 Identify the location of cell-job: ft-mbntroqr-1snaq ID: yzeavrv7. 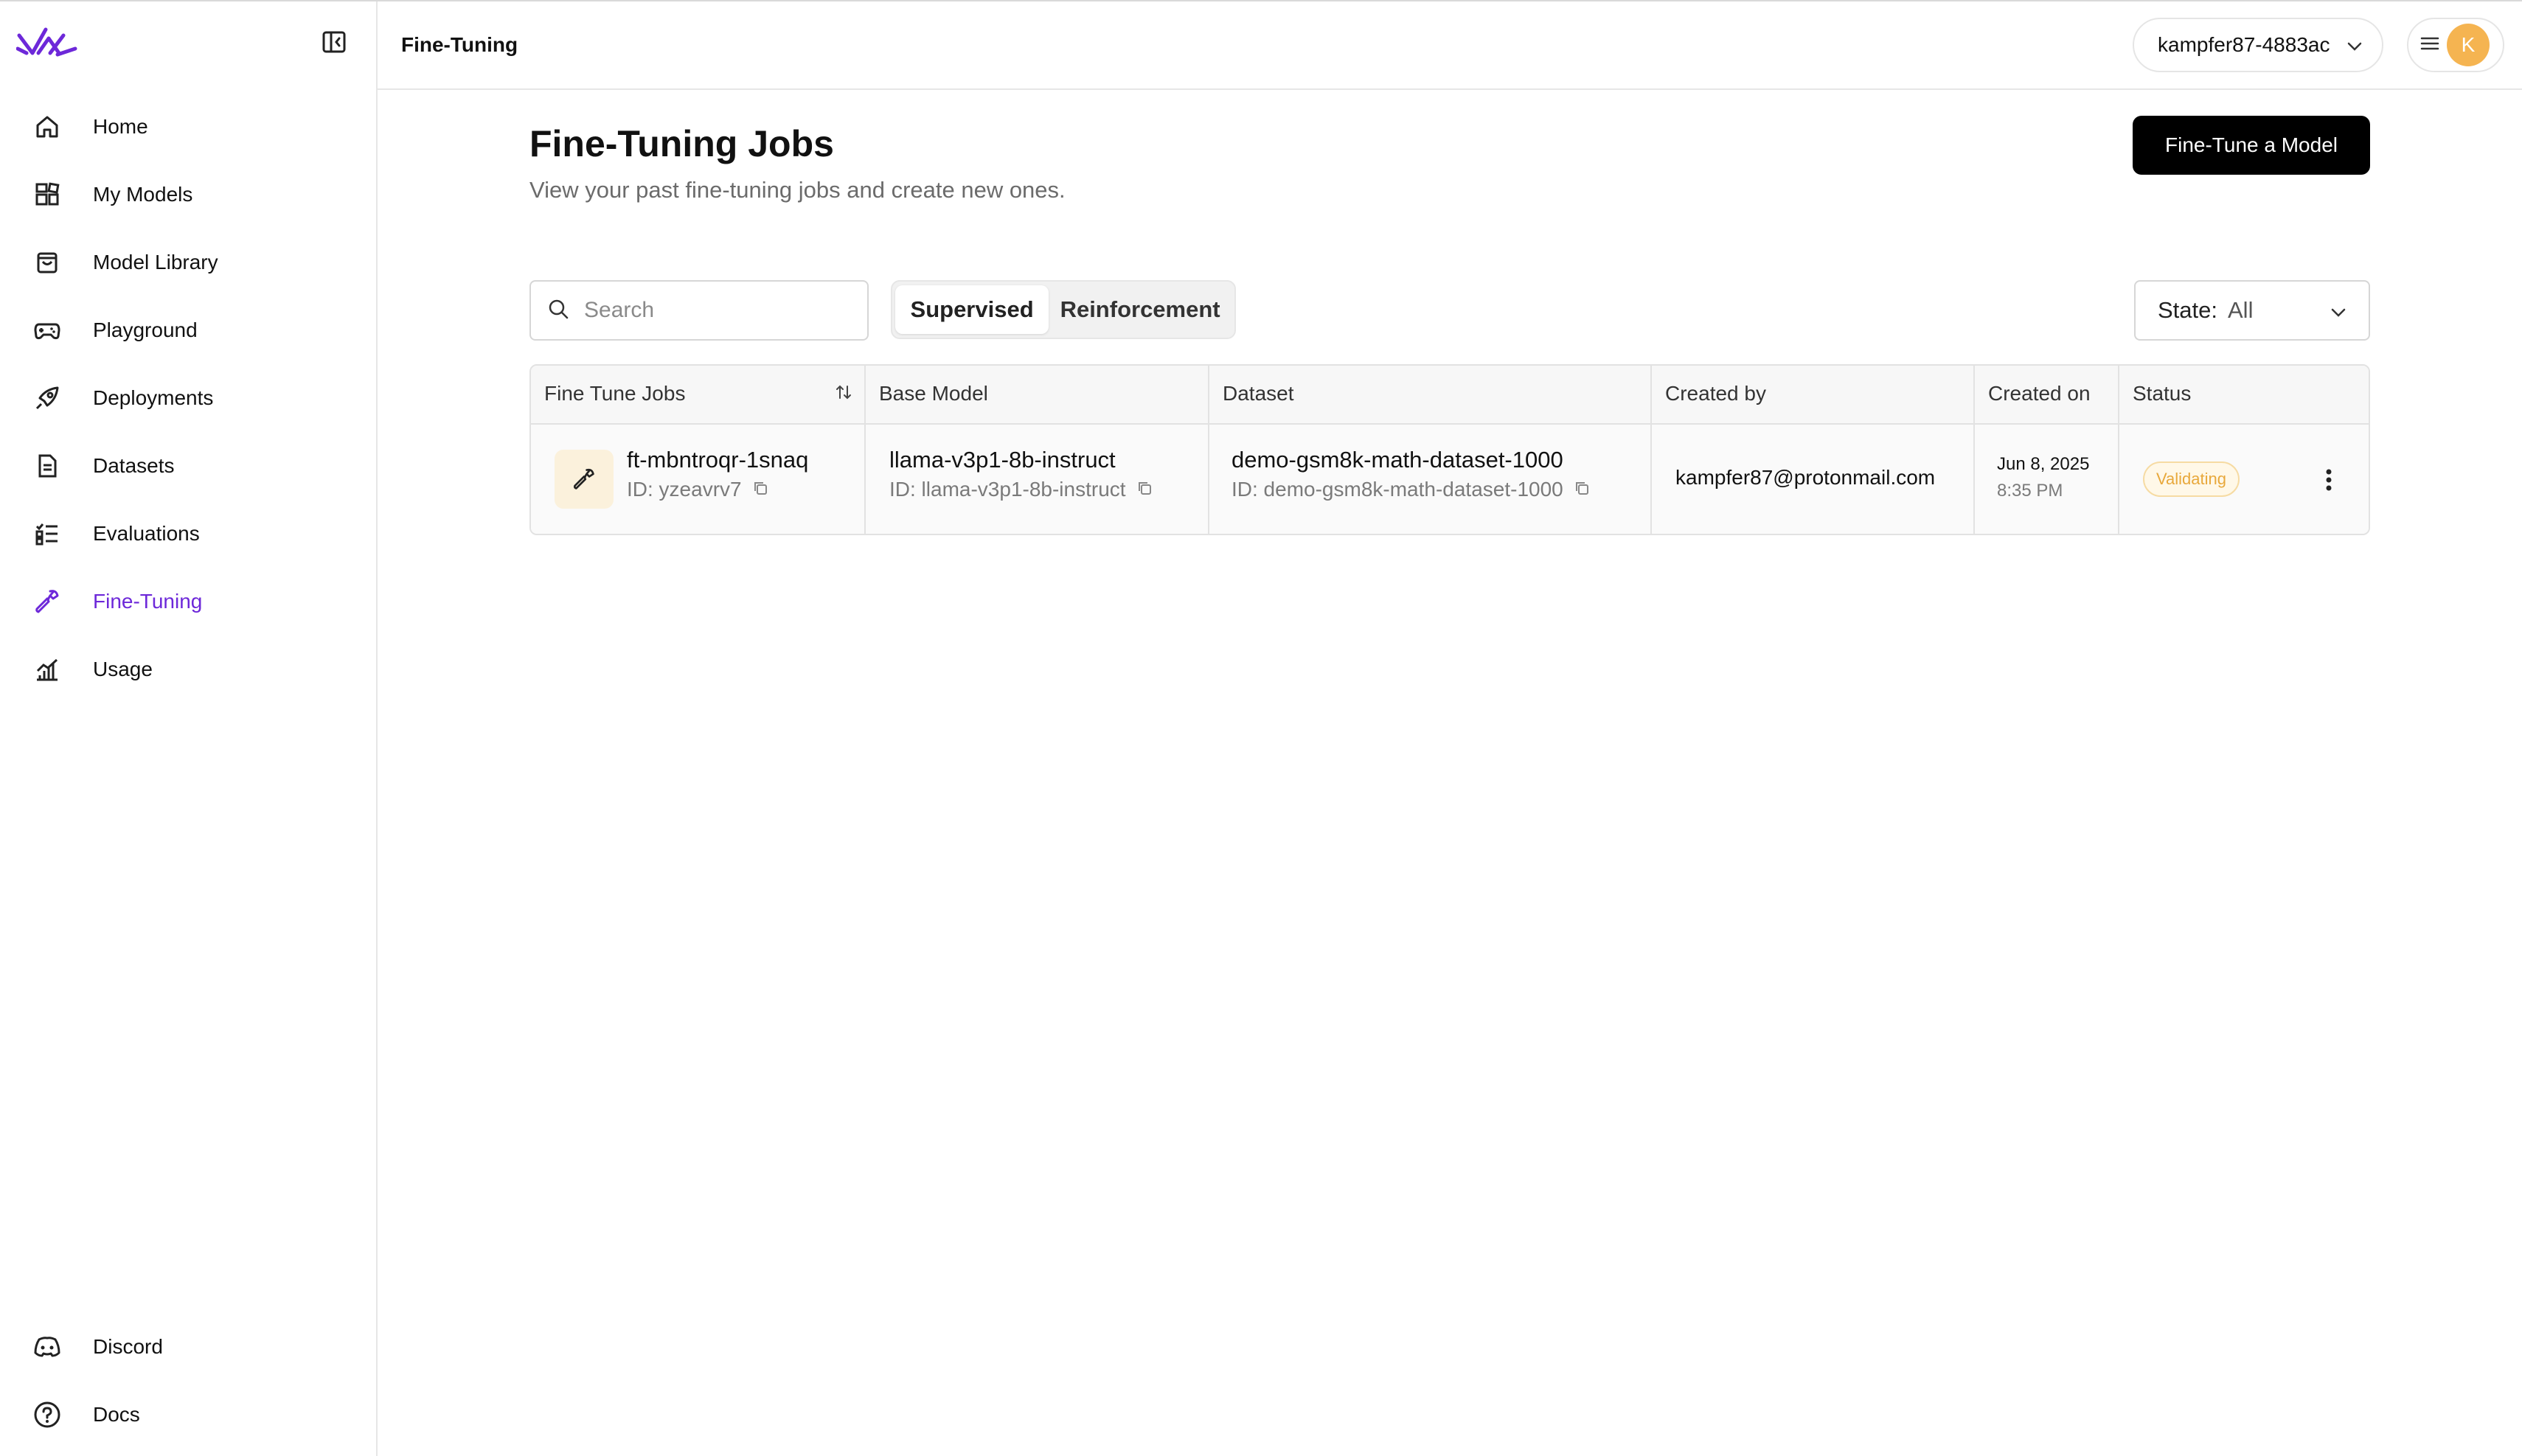
(699, 479).